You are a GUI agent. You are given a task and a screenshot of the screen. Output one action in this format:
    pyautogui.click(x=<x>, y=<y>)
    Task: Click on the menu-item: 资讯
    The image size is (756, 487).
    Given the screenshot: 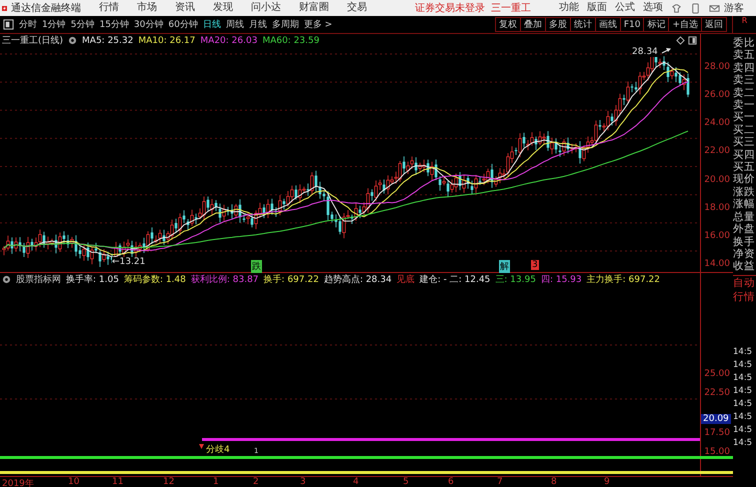 What is the action you would take?
    pyautogui.click(x=185, y=8)
    